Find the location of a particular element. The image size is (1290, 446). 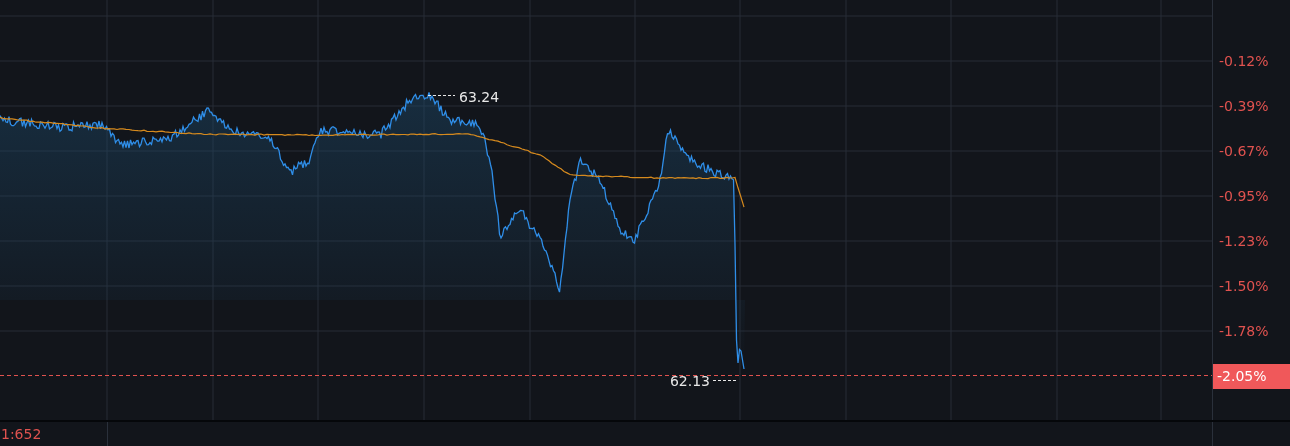

axis-label: -1.23% is located at coordinates (1244, 241).